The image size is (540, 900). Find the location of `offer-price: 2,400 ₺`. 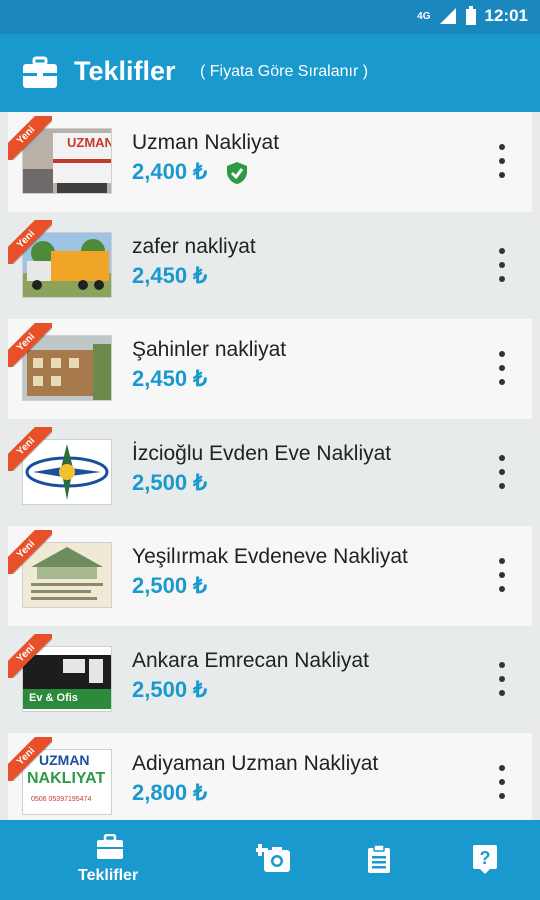

offer-price: 2,400 ₺ is located at coordinates (170, 171).